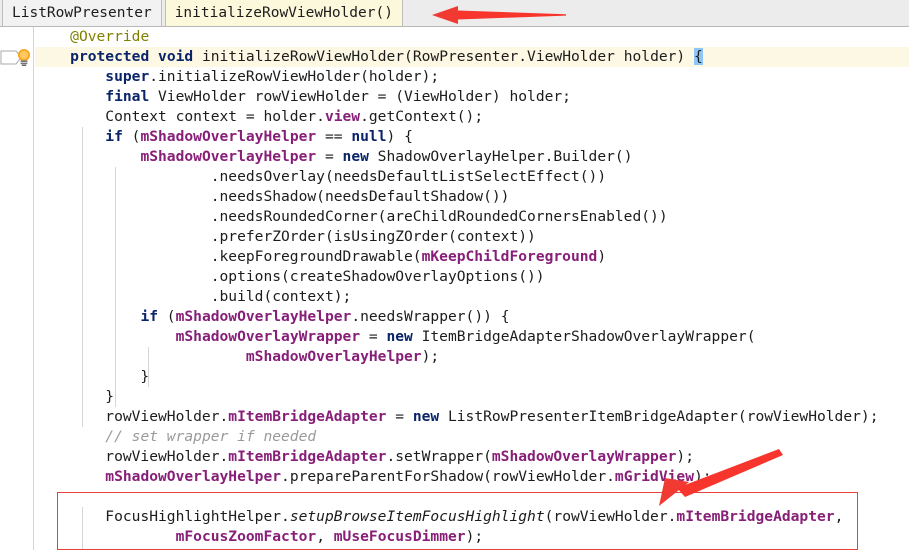 The image size is (909, 550). What do you see at coordinates (472, 37) in the screenshot?
I see `code-line: @Override` at bounding box center [472, 37].